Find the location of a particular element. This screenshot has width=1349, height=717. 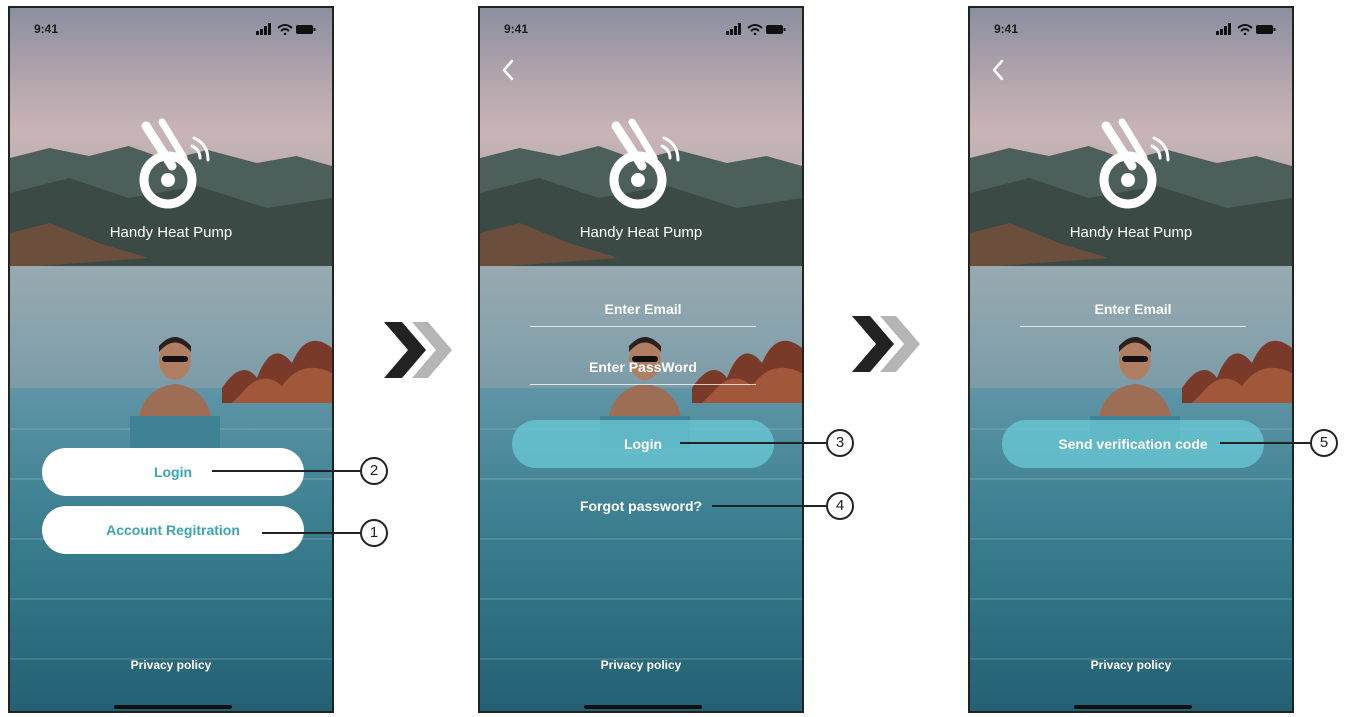

send-verification-code-button: Send verification code is located at coordinates (1133, 444).